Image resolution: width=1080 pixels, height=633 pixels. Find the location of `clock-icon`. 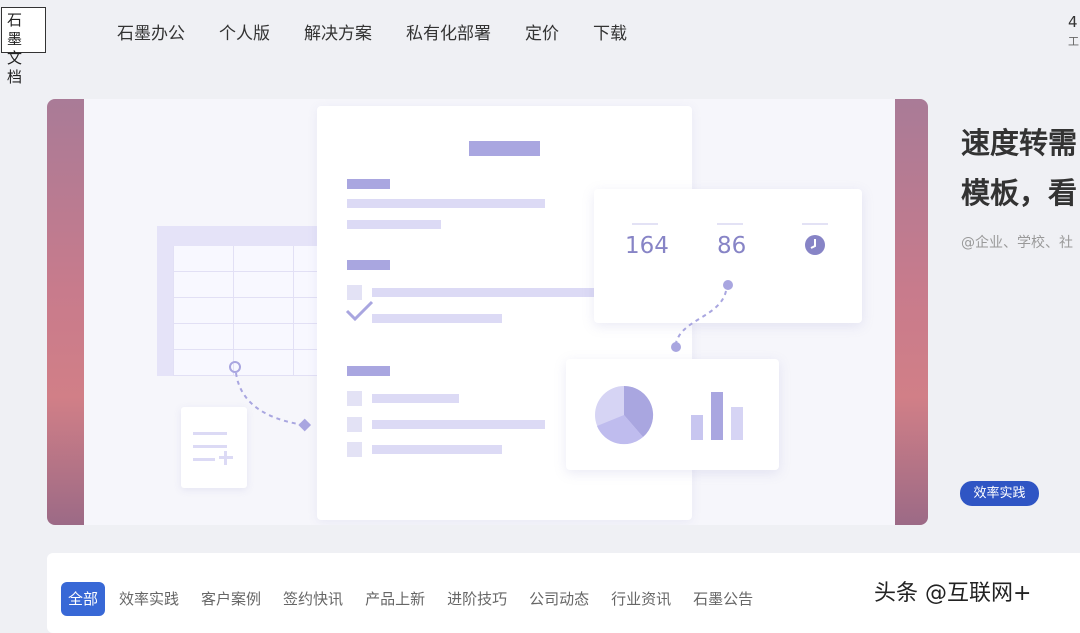

clock-icon is located at coordinates (815, 245).